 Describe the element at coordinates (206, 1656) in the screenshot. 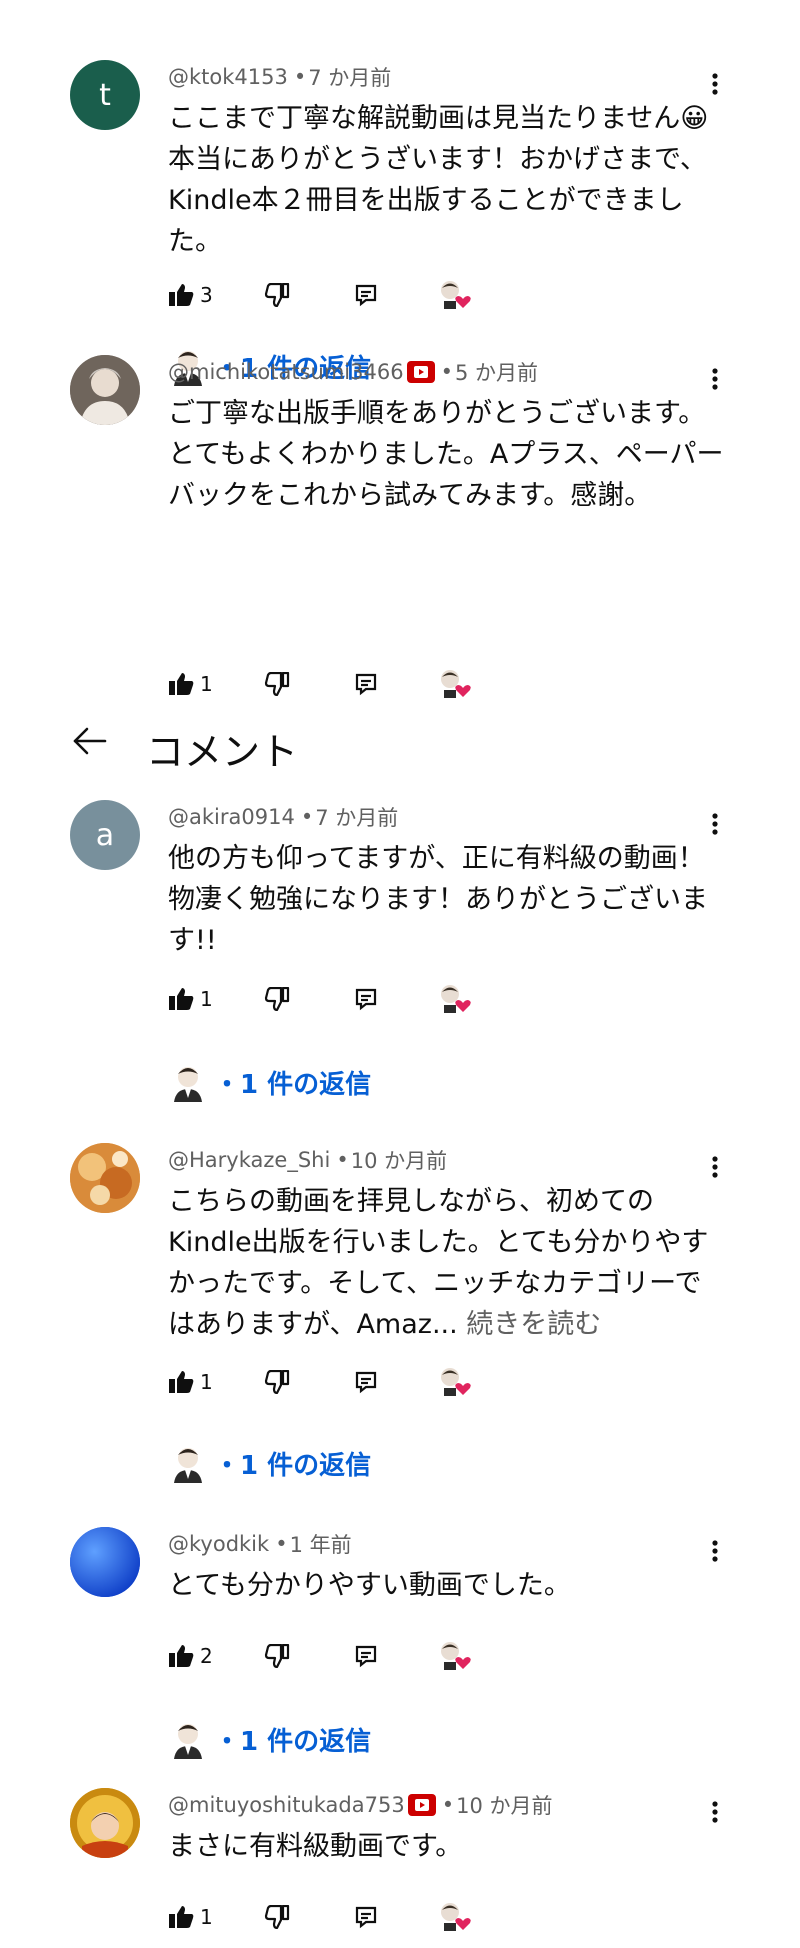

I see `like-count: 2` at that location.